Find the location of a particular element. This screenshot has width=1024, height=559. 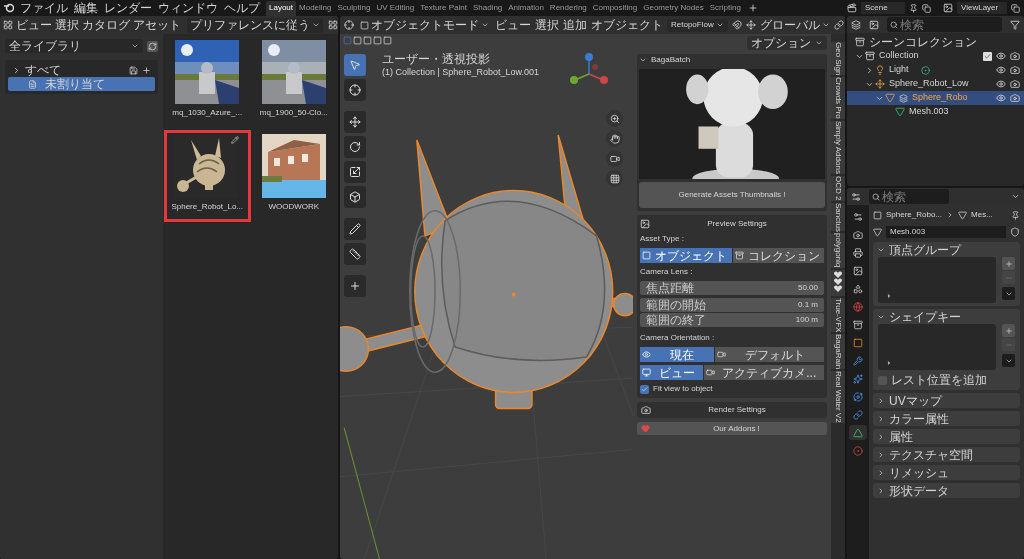

workspace-tab: Layout is located at coordinates (281, 8).